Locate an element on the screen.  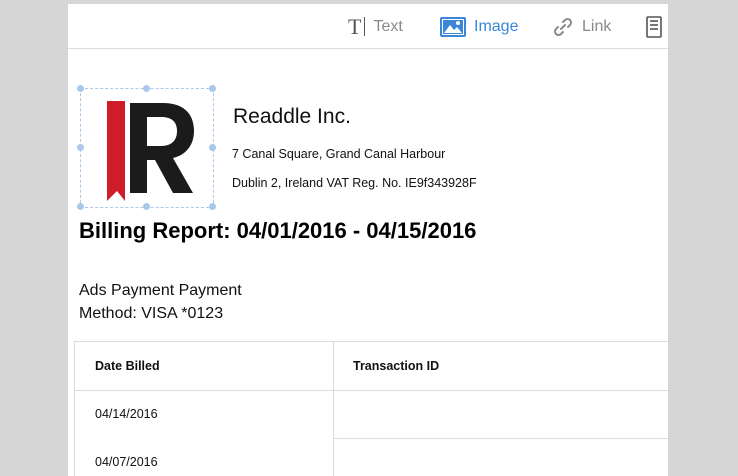
column-header-transaction-id: Transaction ID is located at coordinates (396, 366).